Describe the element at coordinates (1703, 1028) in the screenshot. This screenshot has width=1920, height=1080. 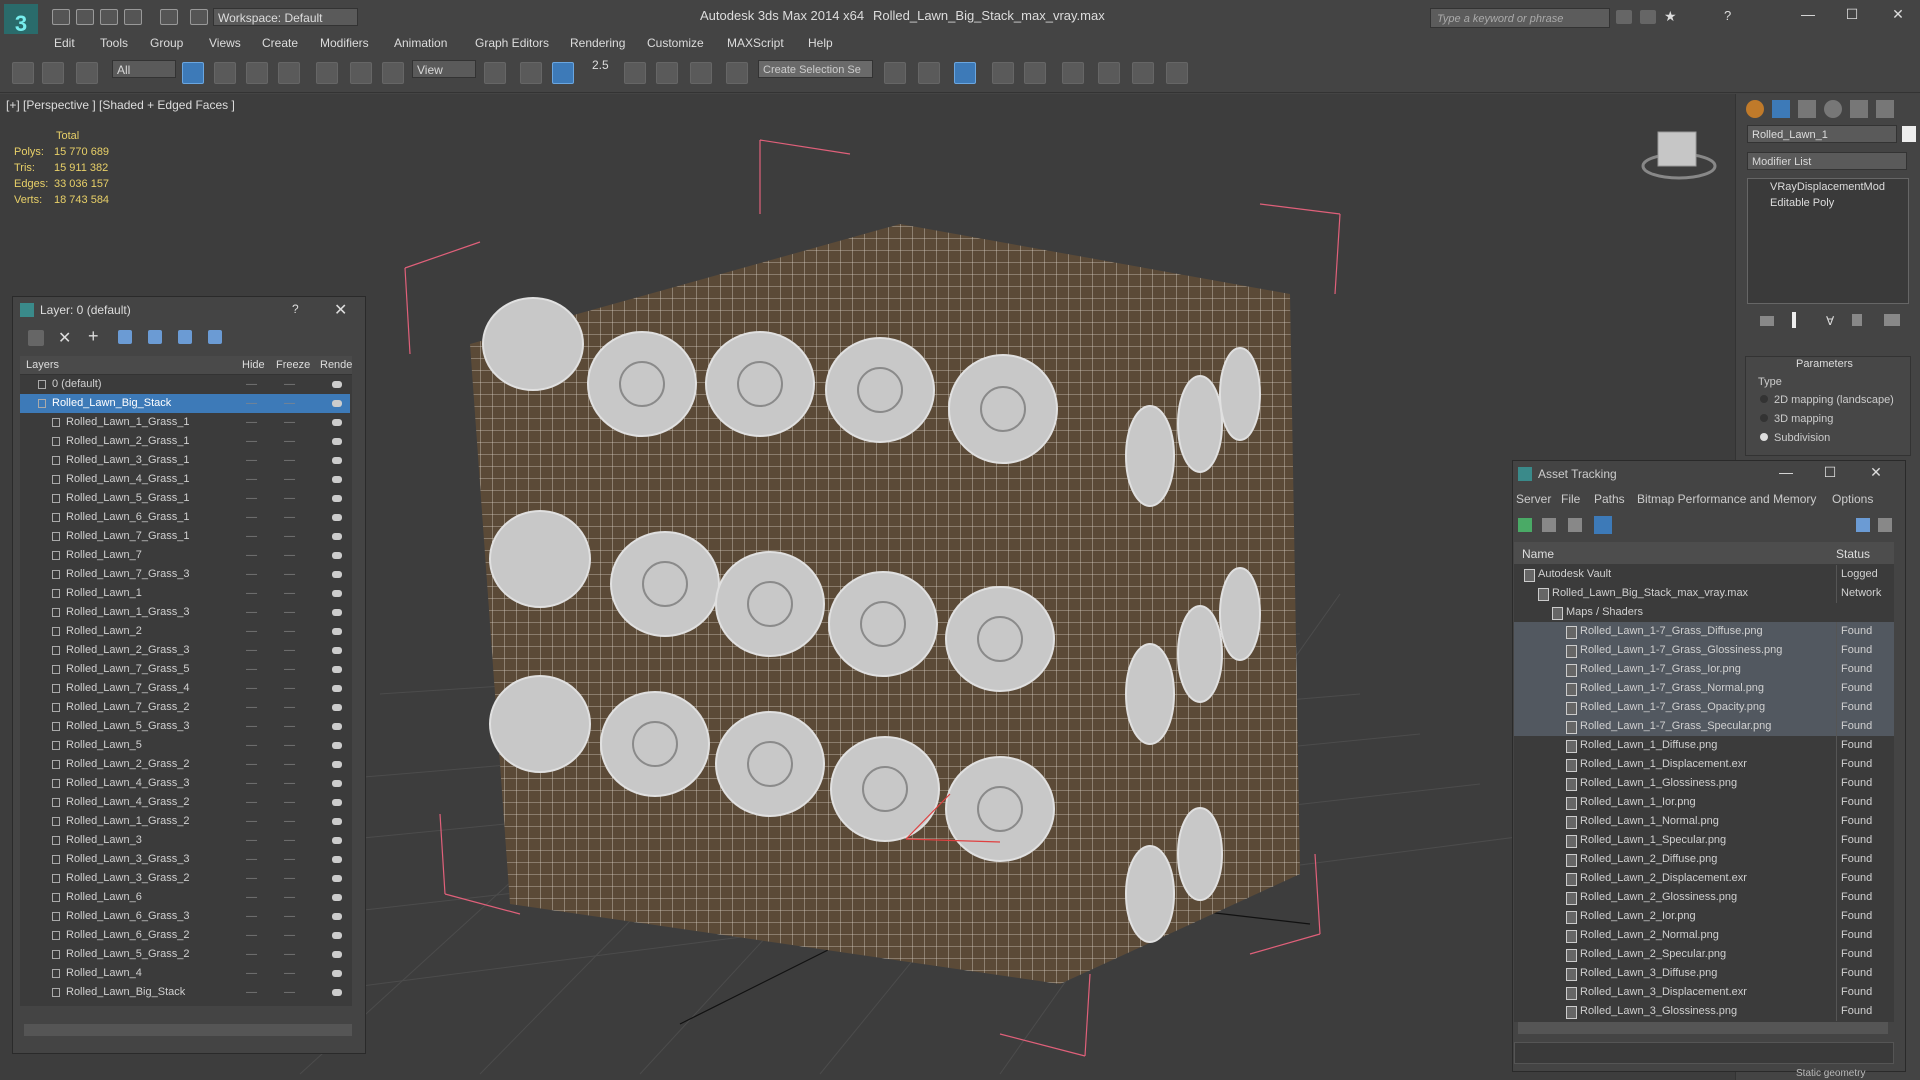
I see `asset-horizontal-scrollbar` at that location.